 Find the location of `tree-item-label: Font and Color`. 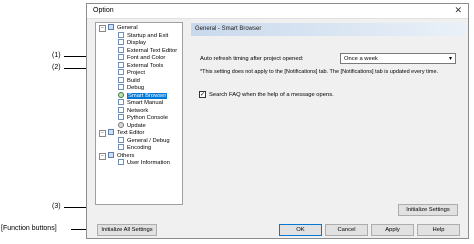

tree-item-label: Font and Color is located at coordinates (146, 58).